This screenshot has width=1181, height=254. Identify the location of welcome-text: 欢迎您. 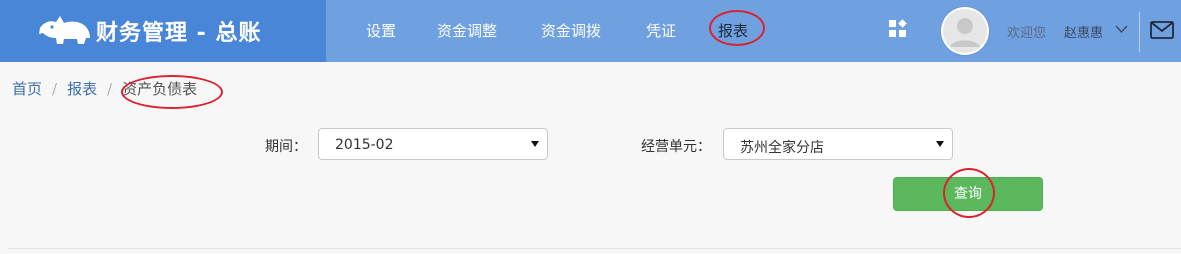
(1027, 33).